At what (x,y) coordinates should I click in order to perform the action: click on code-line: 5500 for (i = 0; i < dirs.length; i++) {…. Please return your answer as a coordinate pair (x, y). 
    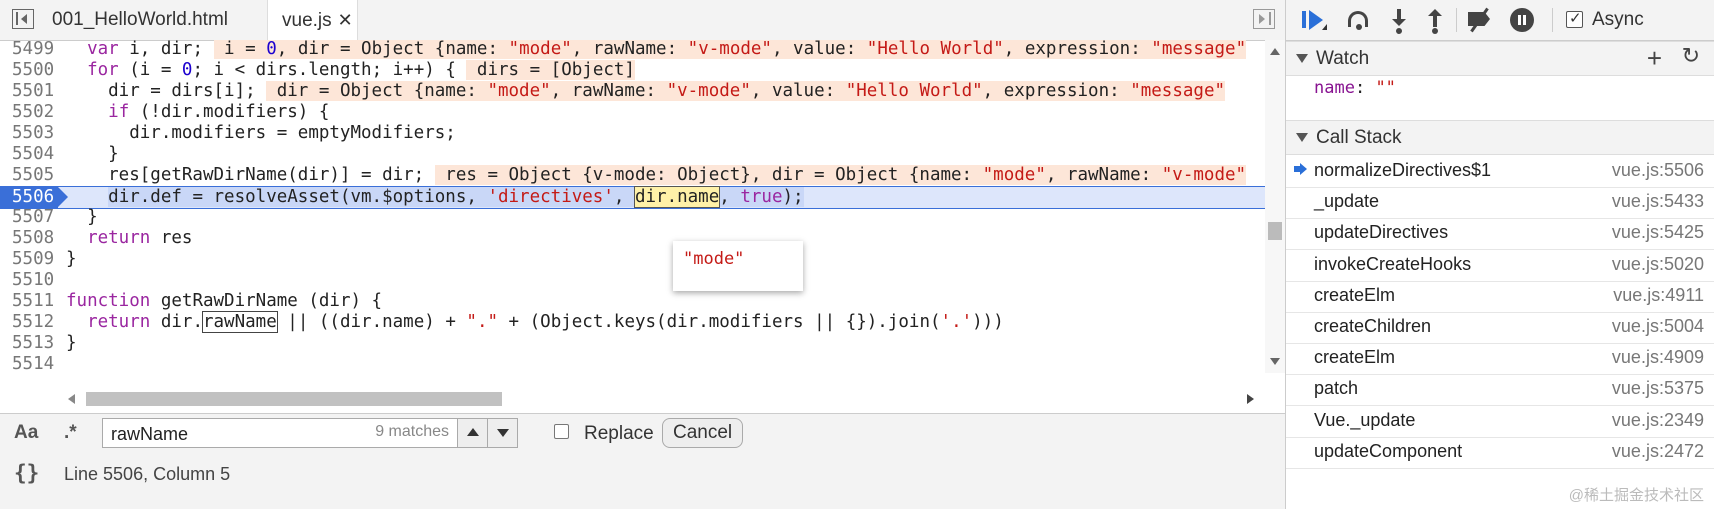
    Looking at the image, I should click on (632, 70).